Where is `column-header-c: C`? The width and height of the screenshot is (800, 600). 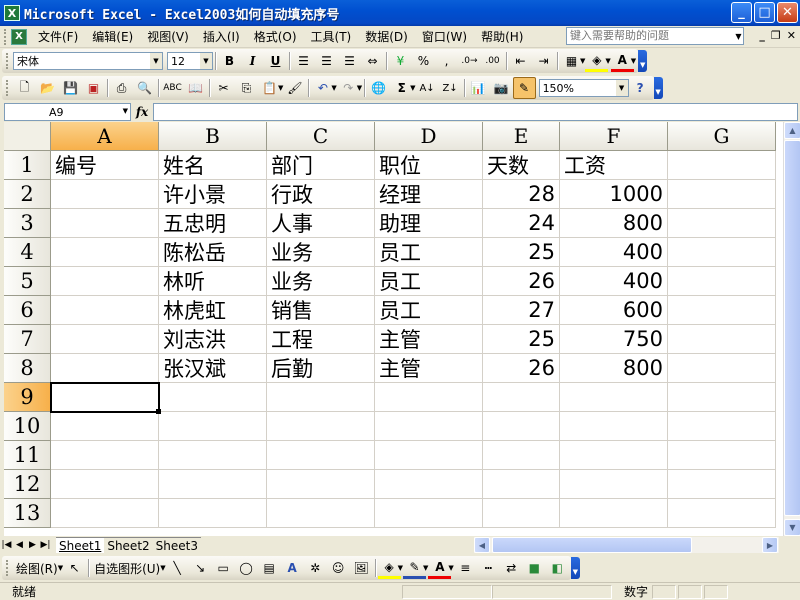
column-header-c: C is located at coordinates (321, 136).